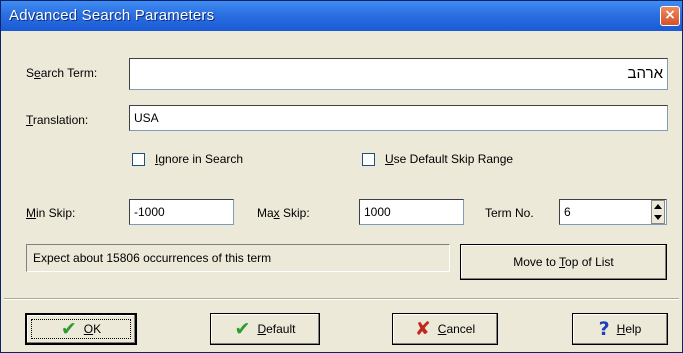 Image resolution: width=683 pixels, height=353 pixels. Describe the element at coordinates (398, 74) in the screenshot. I see `search-term-input: ארהב` at that location.